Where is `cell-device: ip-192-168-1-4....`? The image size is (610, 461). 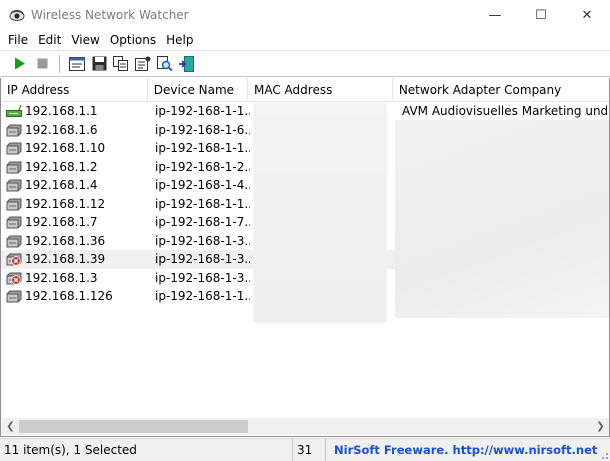
cell-device: ip-192-168-1-4.... is located at coordinates (202, 185).